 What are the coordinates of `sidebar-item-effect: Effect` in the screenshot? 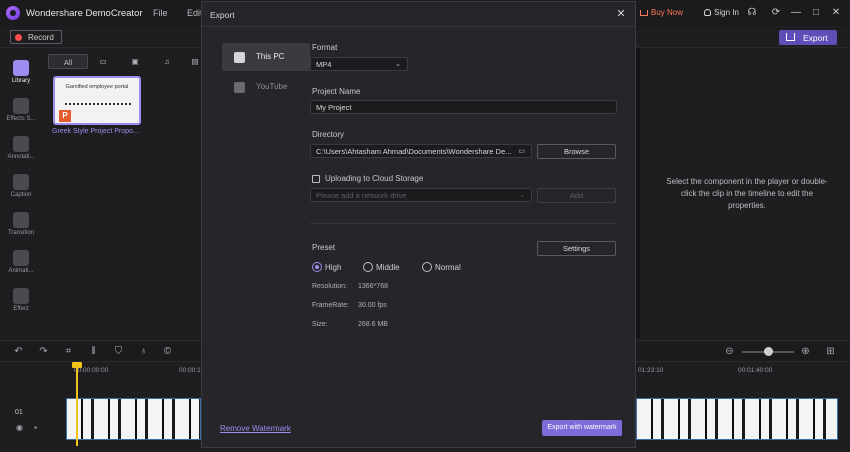 It's located at (21, 301).